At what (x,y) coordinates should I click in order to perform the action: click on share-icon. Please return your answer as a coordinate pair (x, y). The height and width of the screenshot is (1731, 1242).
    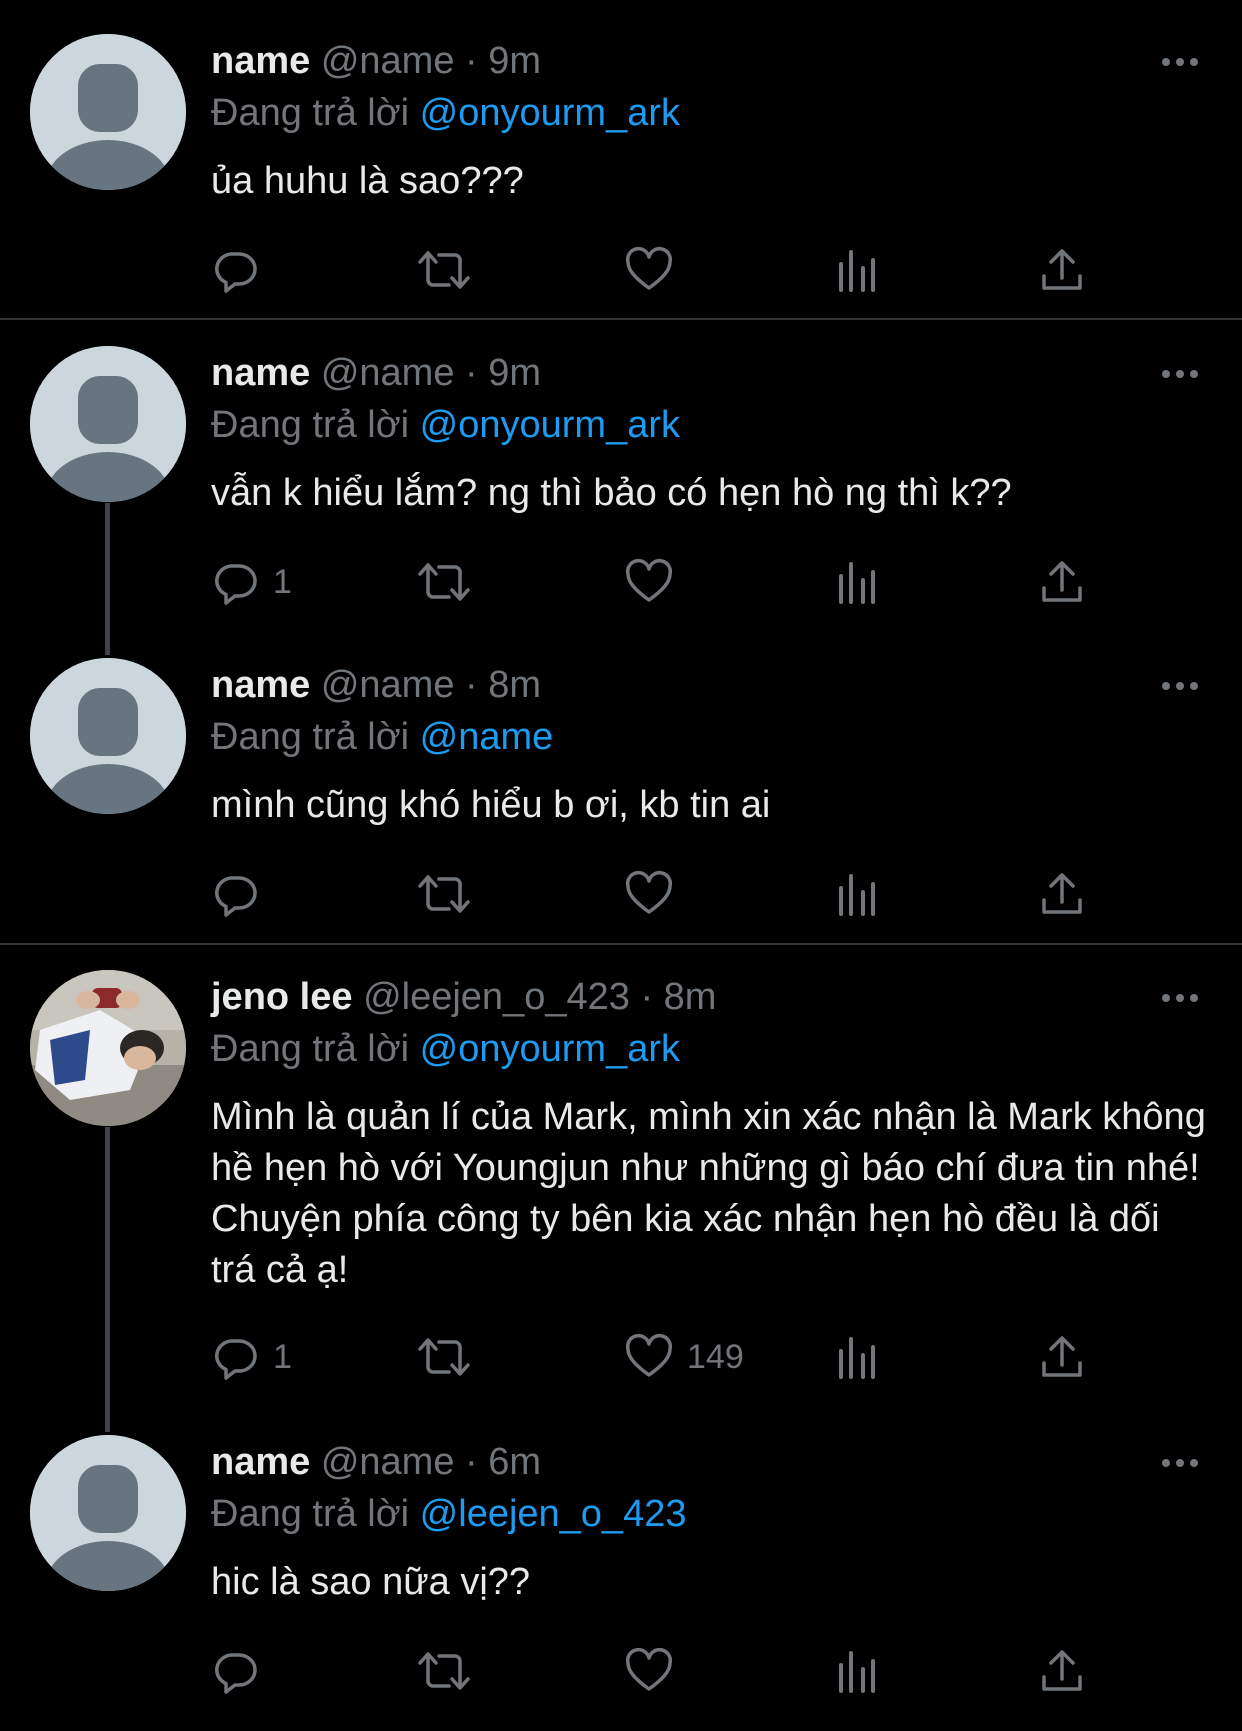
    Looking at the image, I should click on (1062, 1356).